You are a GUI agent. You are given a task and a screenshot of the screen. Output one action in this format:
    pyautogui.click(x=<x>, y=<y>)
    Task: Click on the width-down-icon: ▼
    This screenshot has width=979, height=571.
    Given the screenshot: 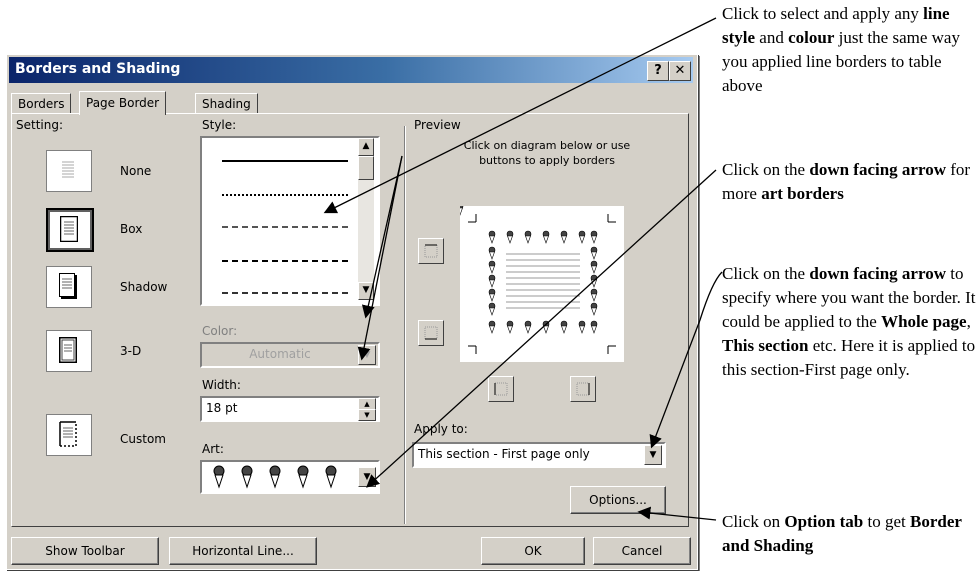 What is the action you would take?
    pyautogui.click(x=367, y=415)
    